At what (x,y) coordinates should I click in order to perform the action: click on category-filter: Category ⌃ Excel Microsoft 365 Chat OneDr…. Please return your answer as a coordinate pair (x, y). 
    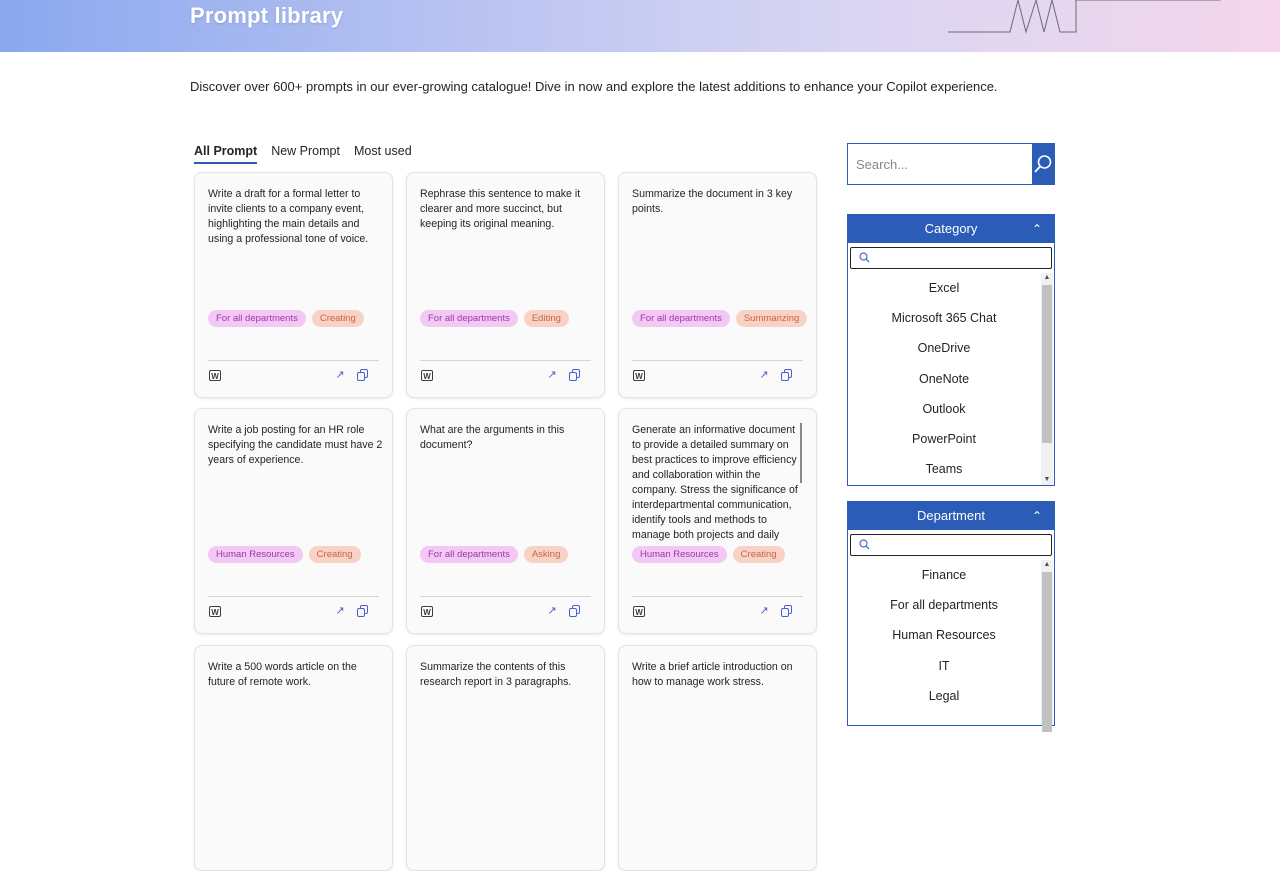
    Looking at the image, I should click on (951, 350).